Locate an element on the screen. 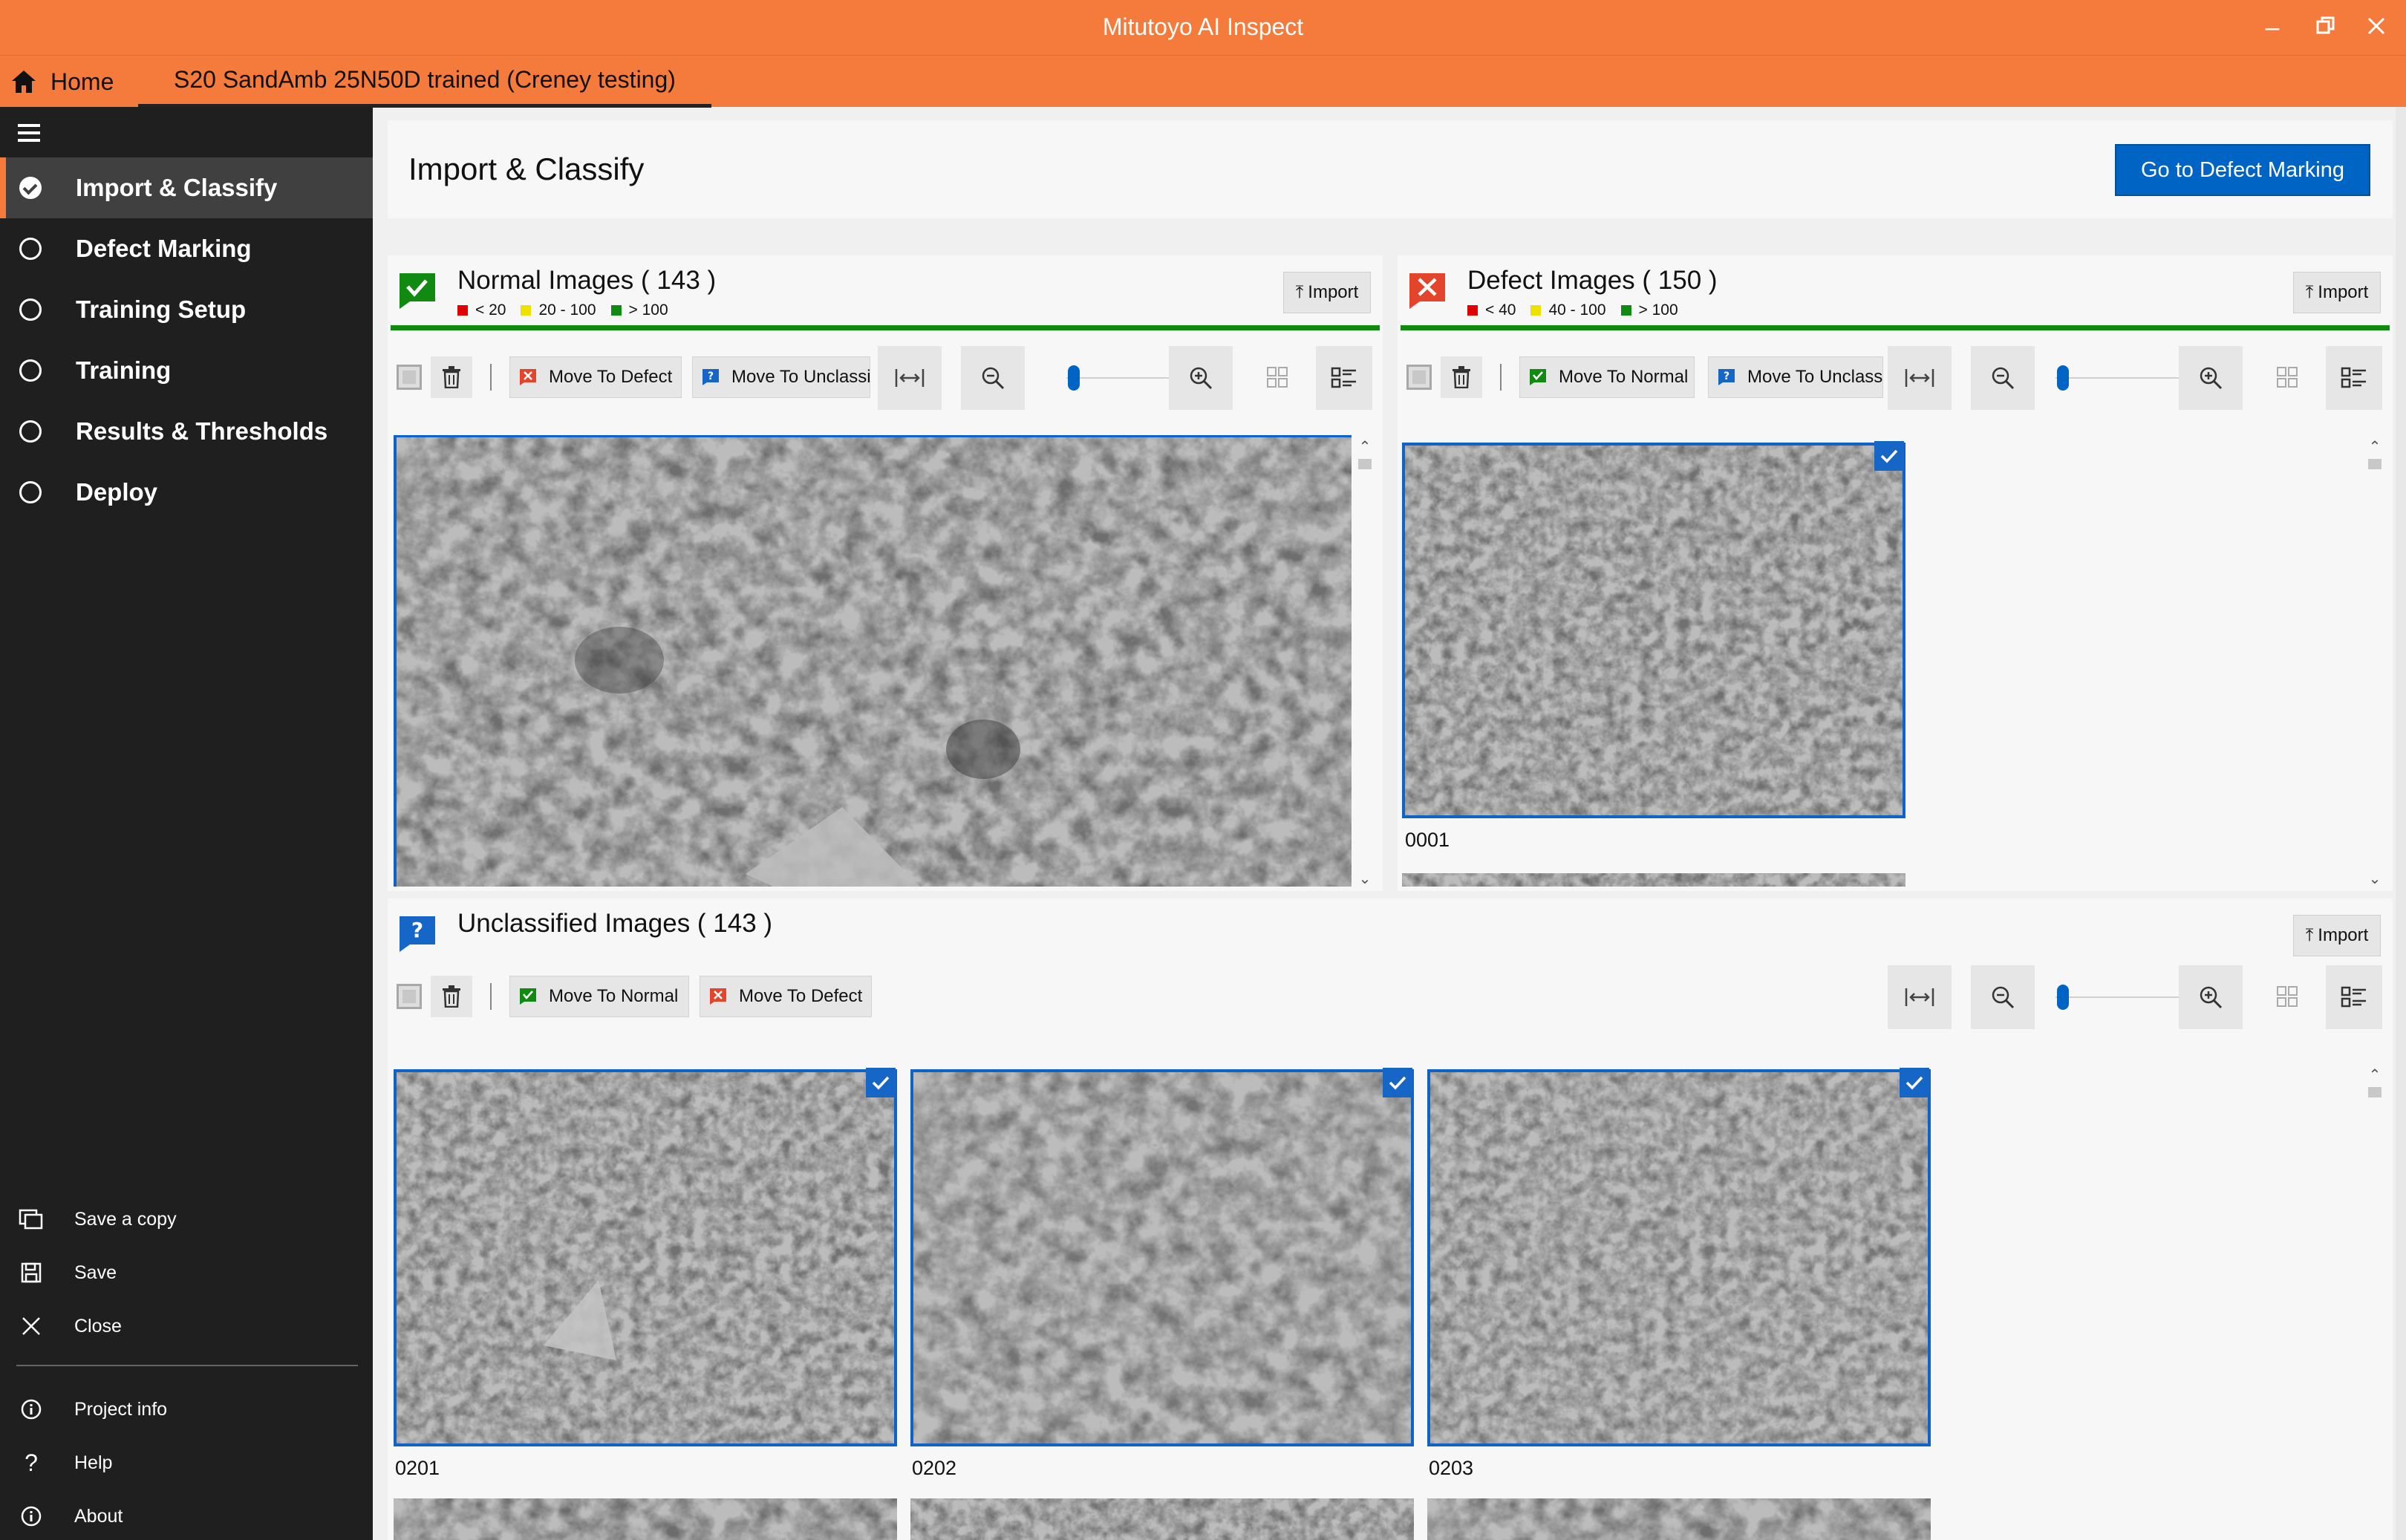 The width and height of the screenshot is (2406, 1540). unclassified-select-all-checkbox is located at coordinates (409, 997).